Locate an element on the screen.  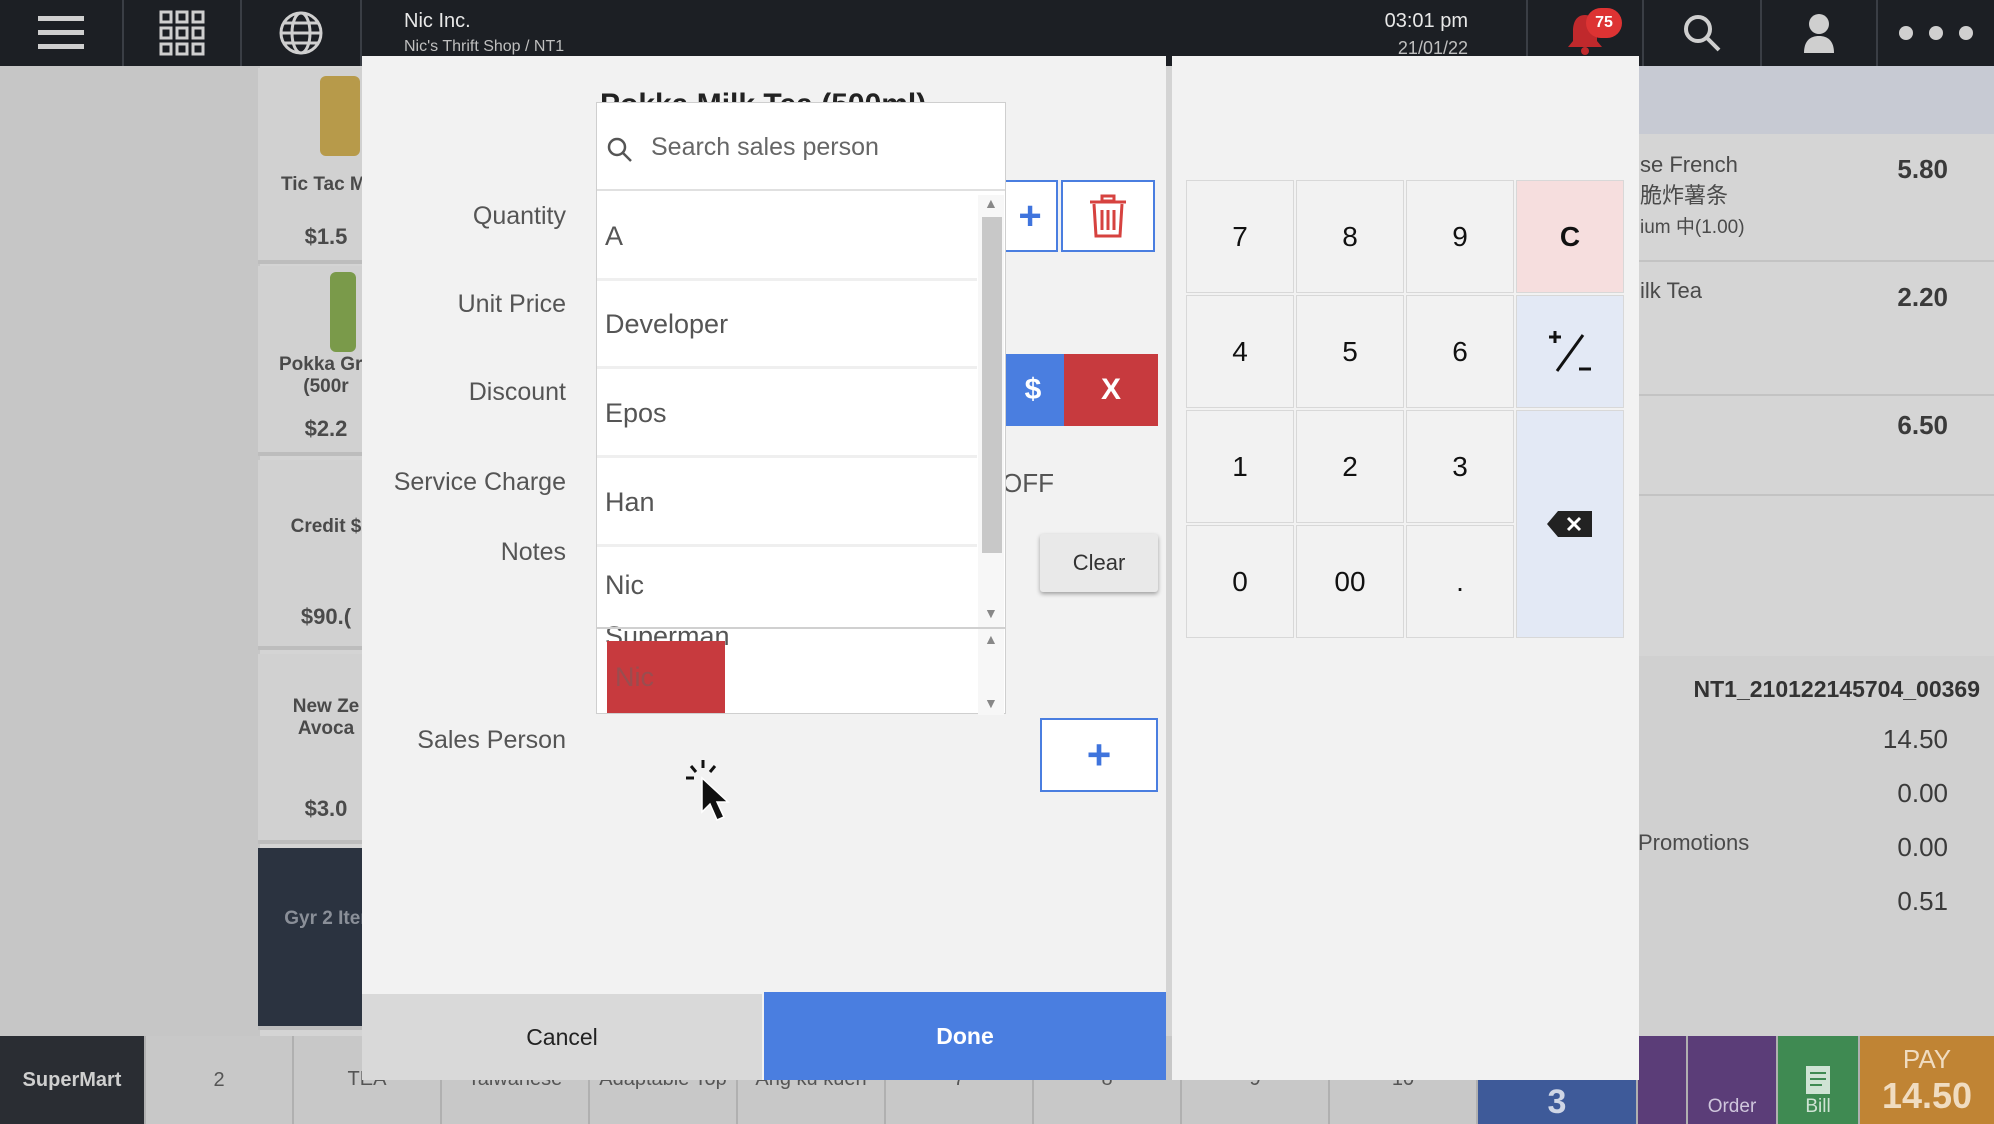
receipt-item-modifier: ium 中(1.00) is located at coordinates (1692, 227).